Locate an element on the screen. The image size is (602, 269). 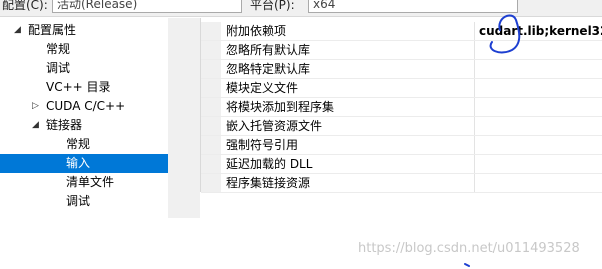
property-row: 将模块添加到程序集 is located at coordinates (401, 107).